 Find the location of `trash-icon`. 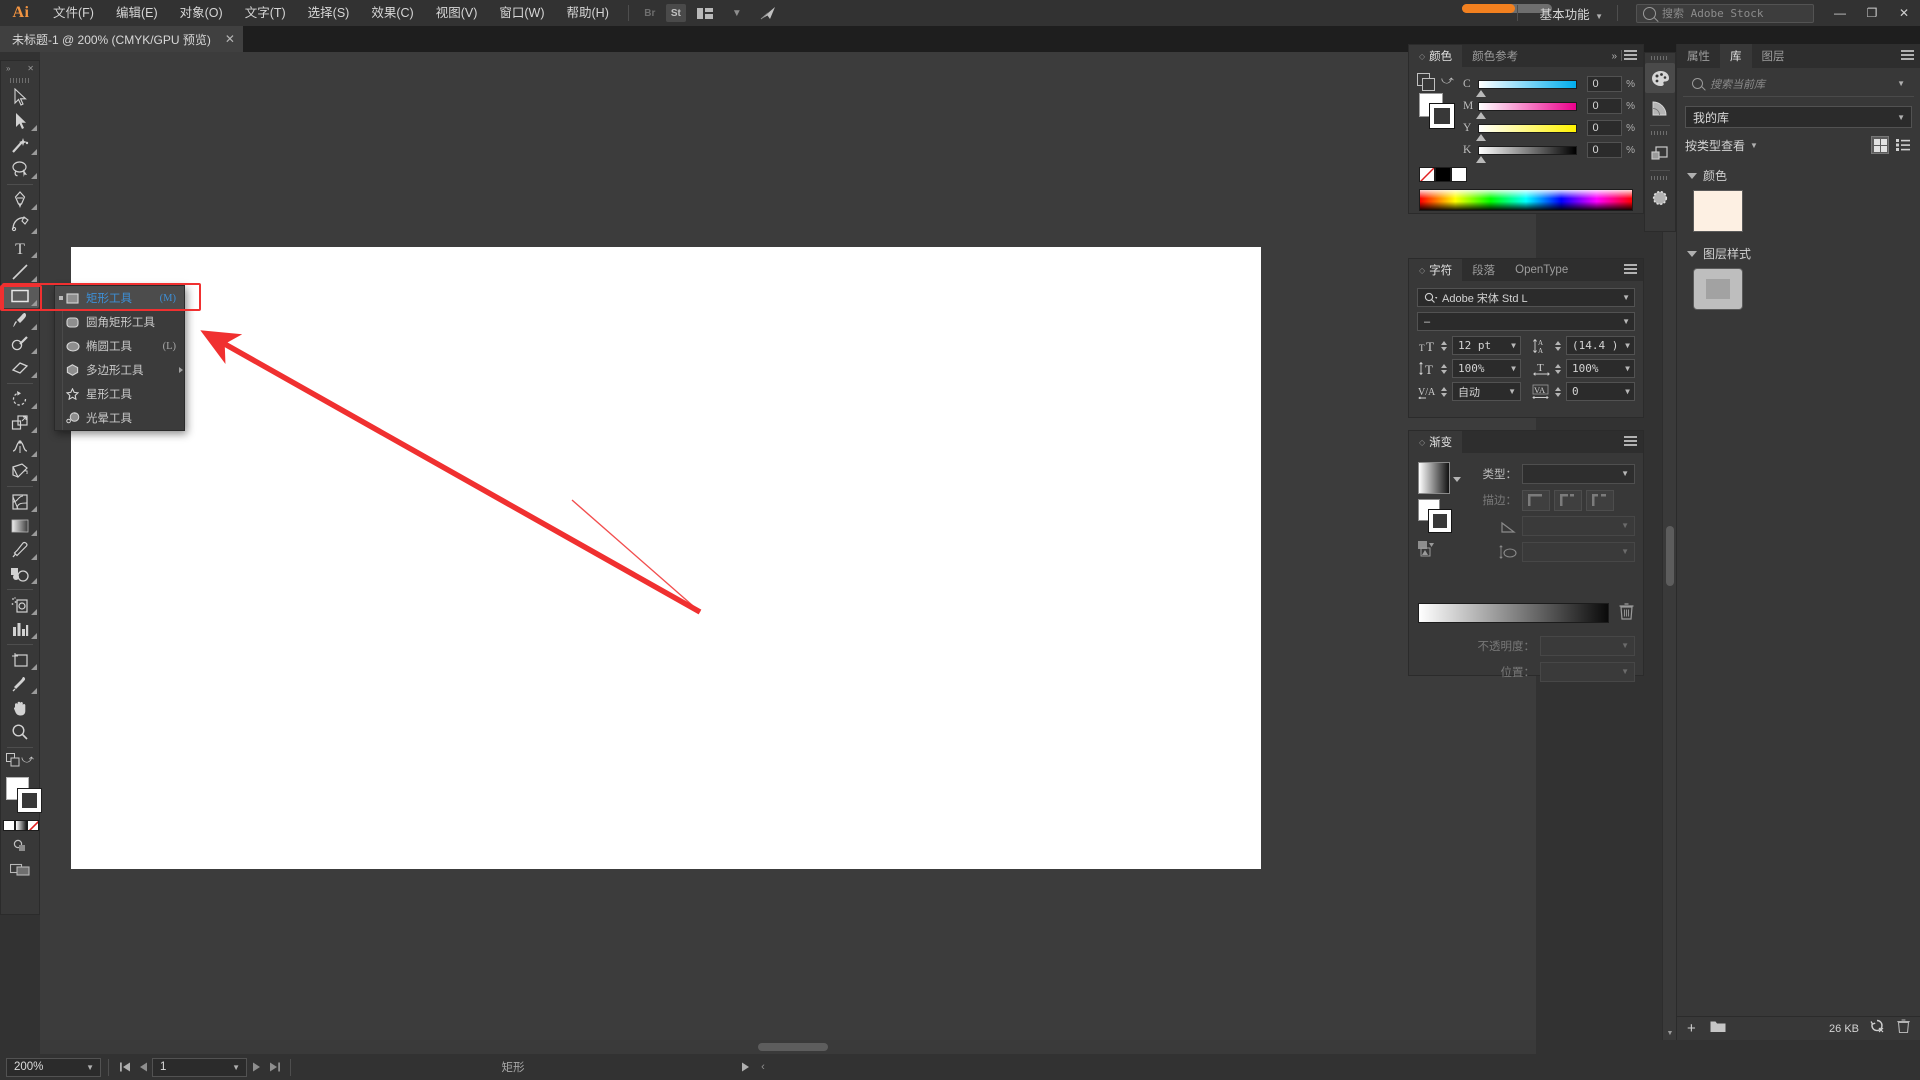

trash-icon is located at coordinates (1903, 1028).